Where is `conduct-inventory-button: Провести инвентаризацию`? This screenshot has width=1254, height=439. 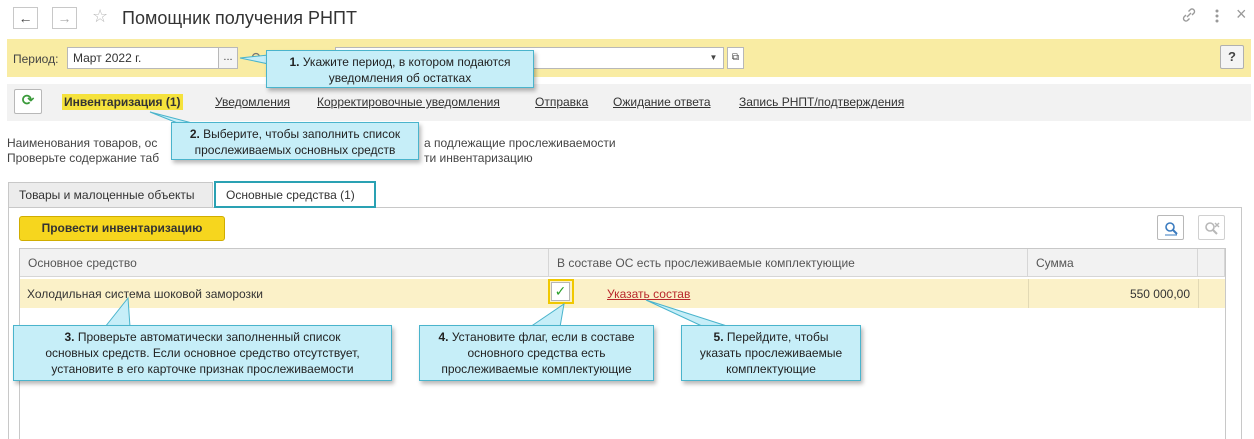 conduct-inventory-button: Провести инвентаризацию is located at coordinates (122, 228).